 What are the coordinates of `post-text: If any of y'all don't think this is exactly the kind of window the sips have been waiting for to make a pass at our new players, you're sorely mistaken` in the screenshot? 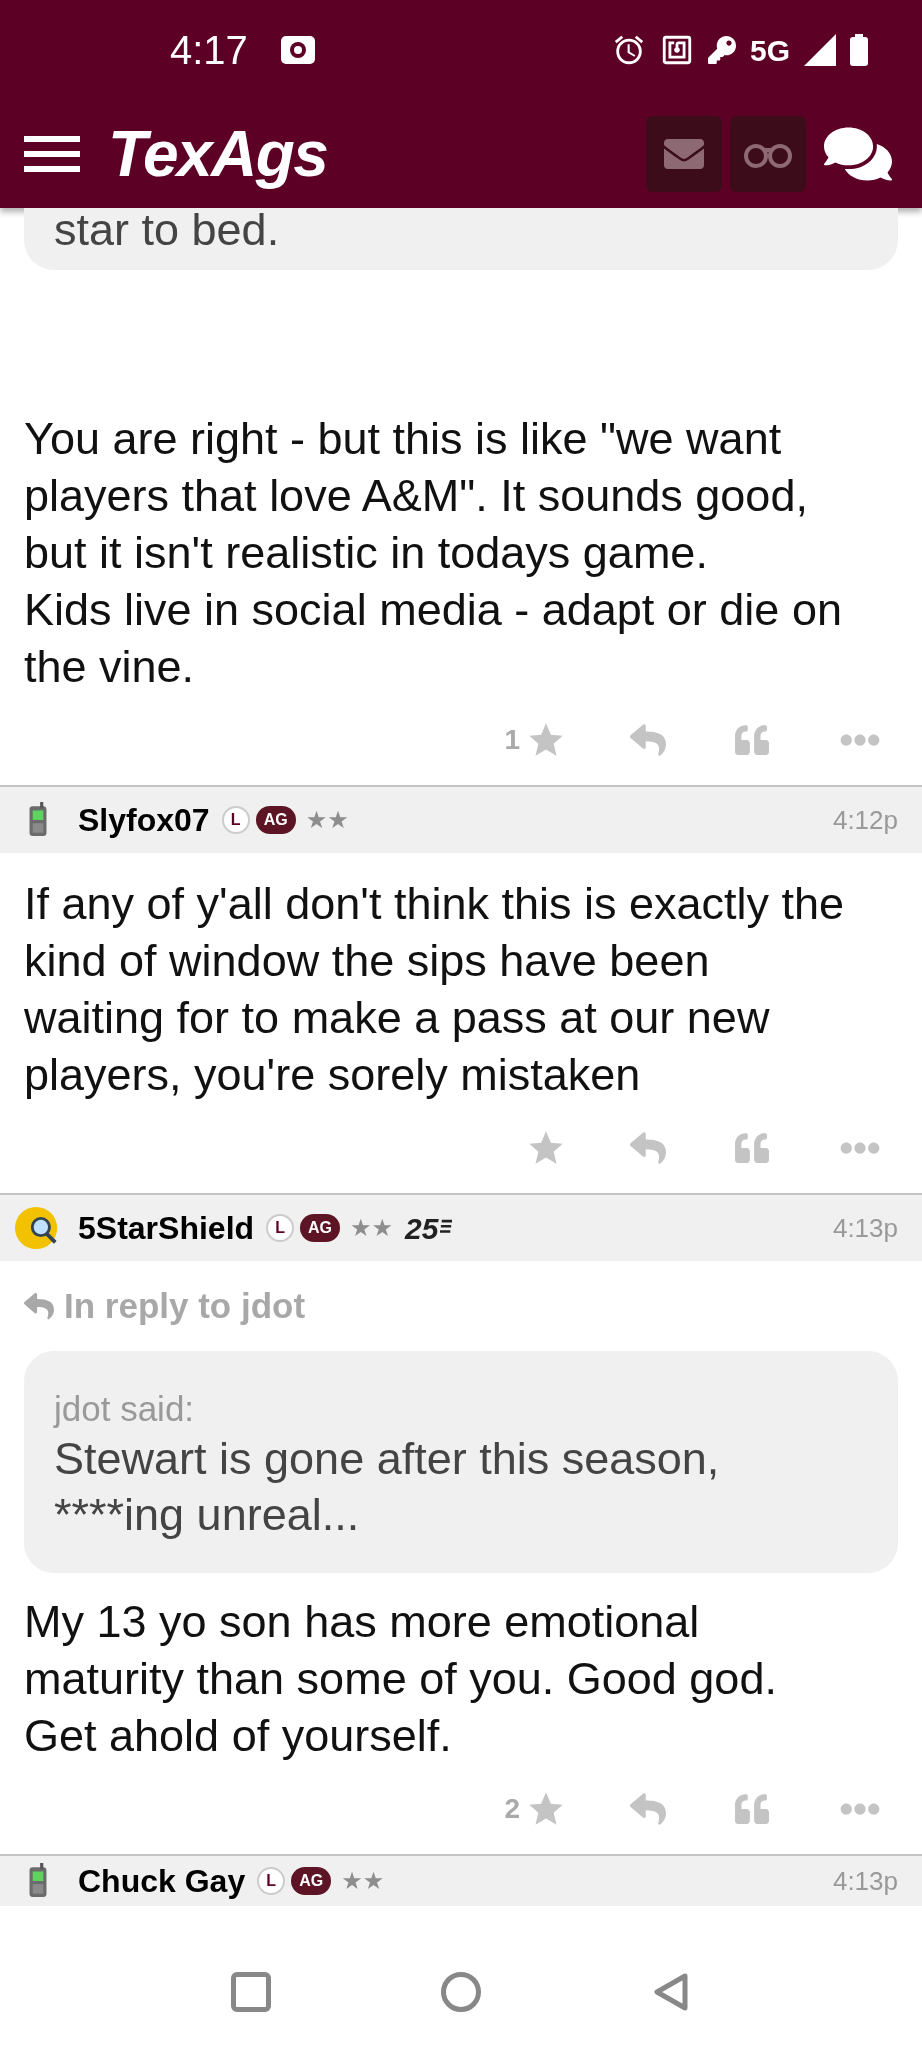 It's located at (434, 989).